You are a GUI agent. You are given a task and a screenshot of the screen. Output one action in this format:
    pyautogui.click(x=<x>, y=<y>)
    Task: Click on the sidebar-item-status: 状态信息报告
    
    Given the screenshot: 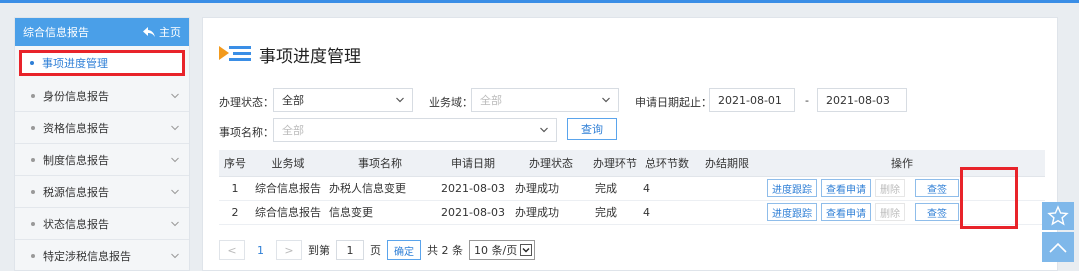 What is the action you would take?
    pyautogui.click(x=102, y=224)
    